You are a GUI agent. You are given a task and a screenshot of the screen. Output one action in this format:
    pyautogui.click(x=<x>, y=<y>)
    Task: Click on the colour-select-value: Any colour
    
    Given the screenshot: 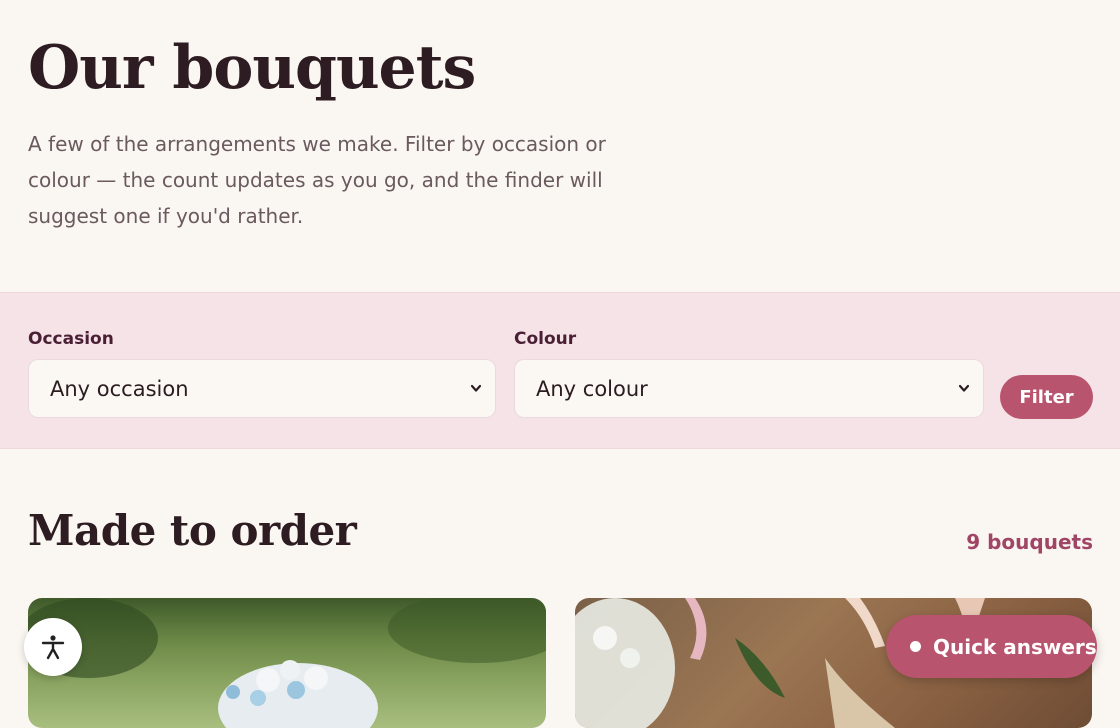 What is the action you would take?
    pyautogui.click(x=592, y=388)
    